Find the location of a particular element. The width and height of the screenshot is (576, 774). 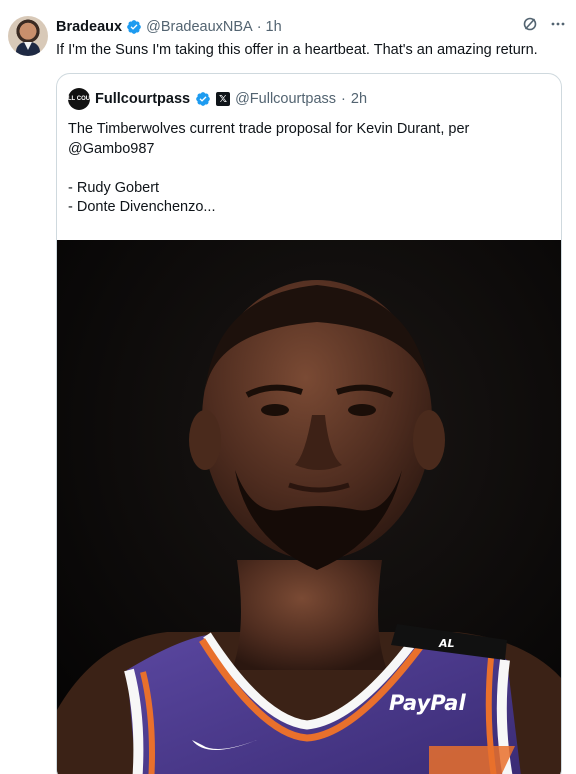

slash-circle-icon is located at coordinates (530, 26).